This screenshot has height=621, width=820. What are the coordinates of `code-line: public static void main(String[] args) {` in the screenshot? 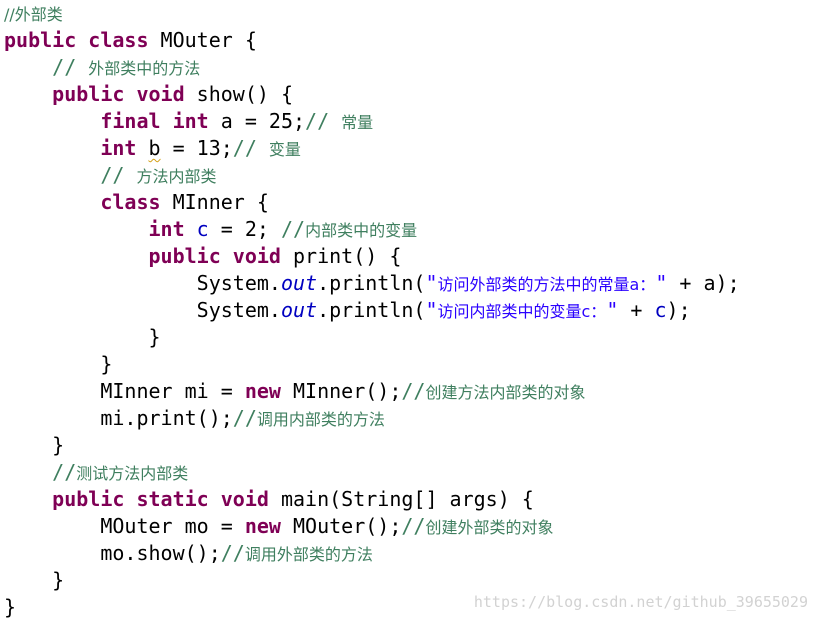 It's located at (412, 499).